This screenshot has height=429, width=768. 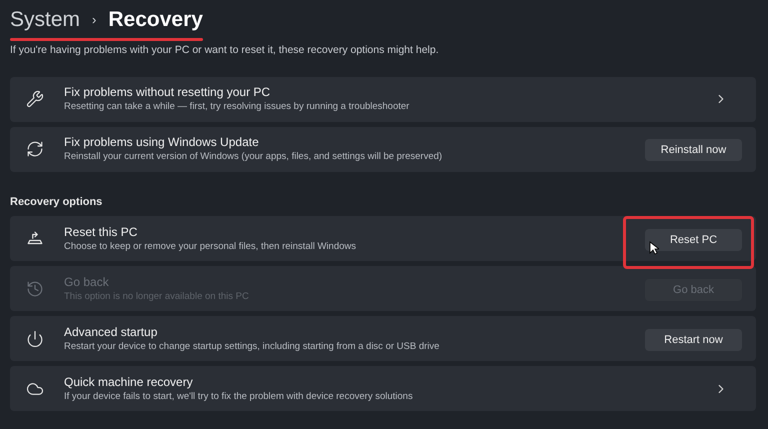 What do you see at coordinates (168, 92) in the screenshot?
I see `item-title: Fix problems without resetting your PC` at bounding box center [168, 92].